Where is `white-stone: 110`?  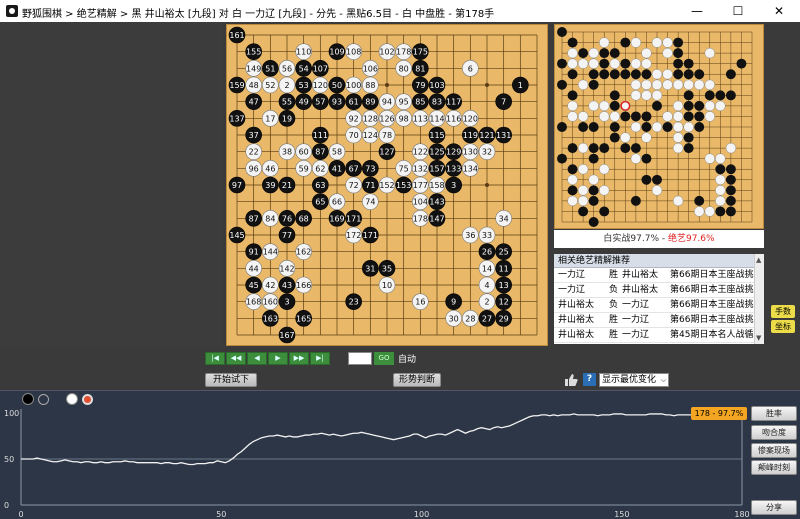
white-stone: 110 is located at coordinates (303, 51).